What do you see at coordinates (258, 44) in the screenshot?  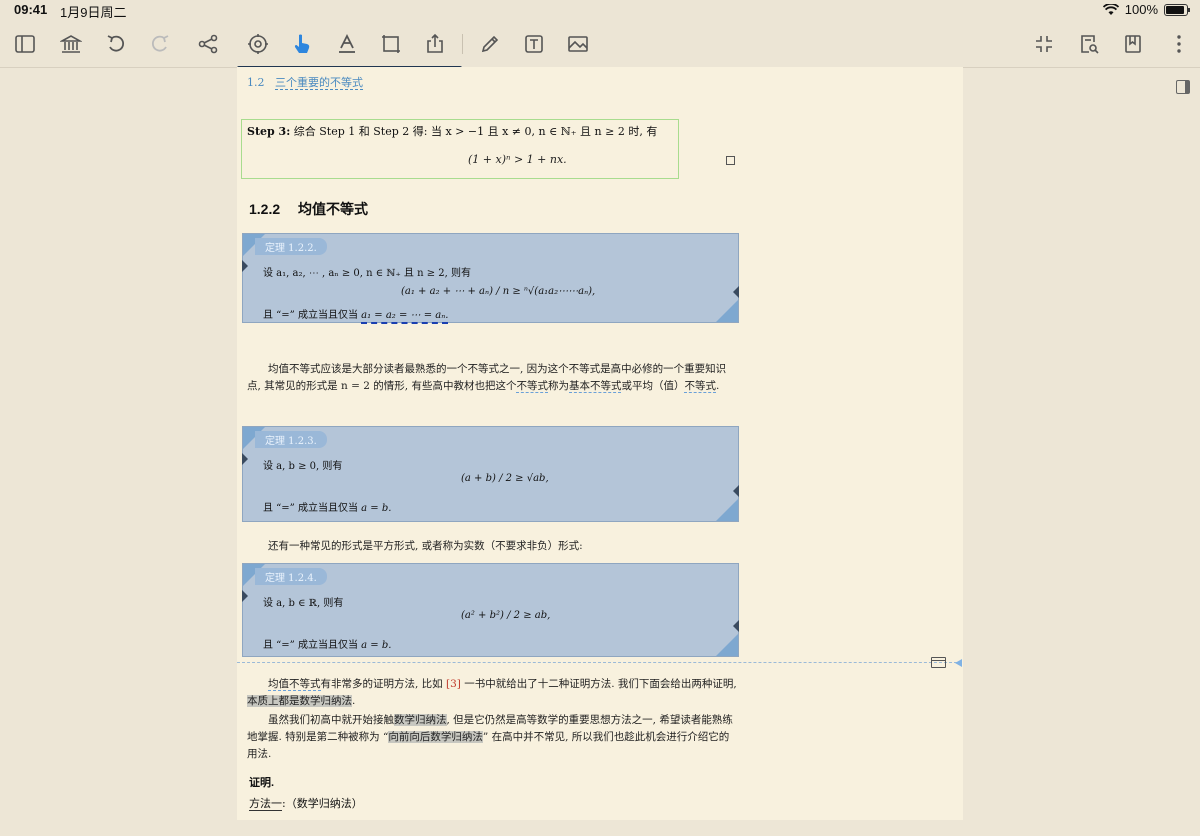 I see `settings-wheel-icon` at bounding box center [258, 44].